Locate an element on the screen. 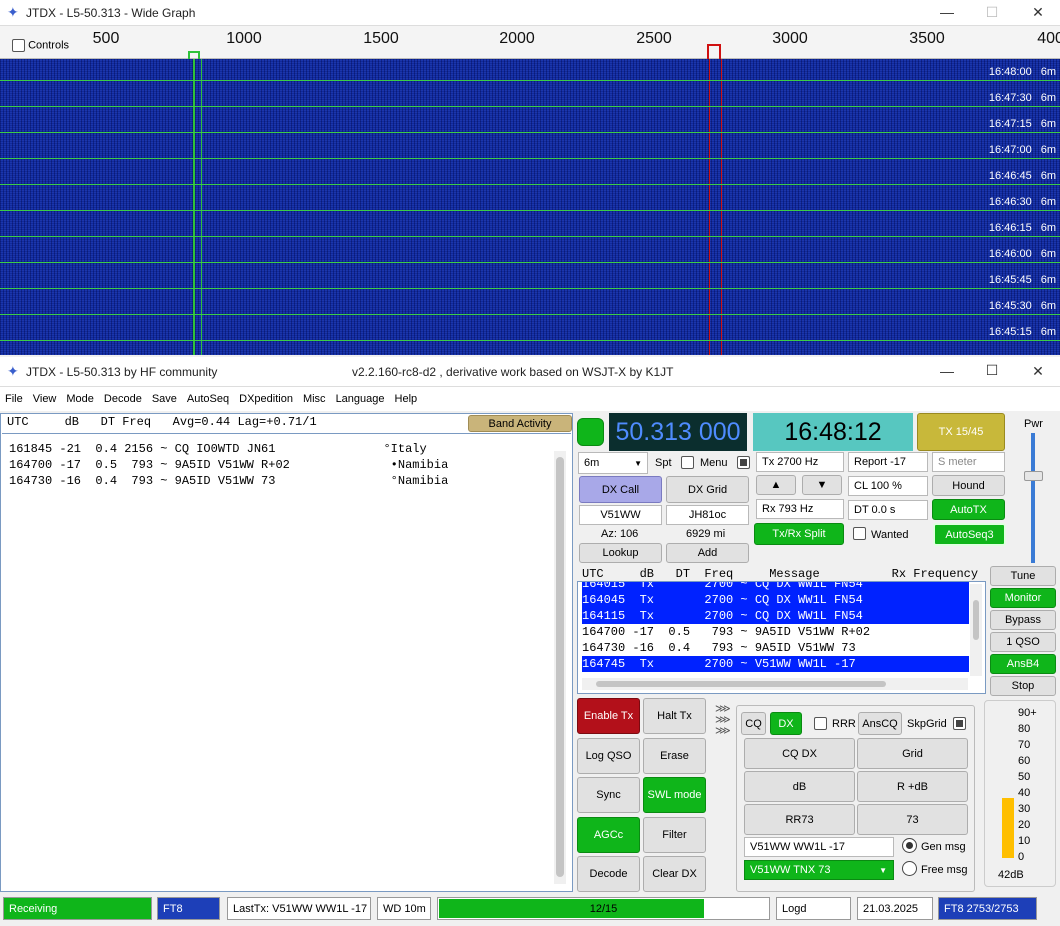 The width and height of the screenshot is (1060, 926). report-field: Report -17 is located at coordinates (888, 462).